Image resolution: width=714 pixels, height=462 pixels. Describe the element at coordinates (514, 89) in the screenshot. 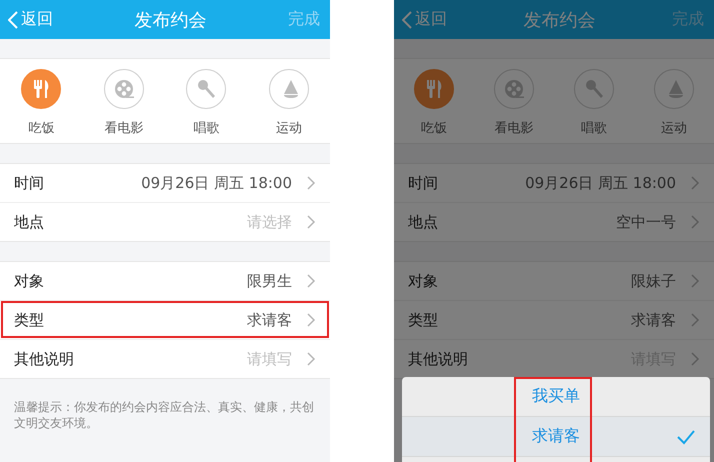

I see `film-reel-icon` at that location.